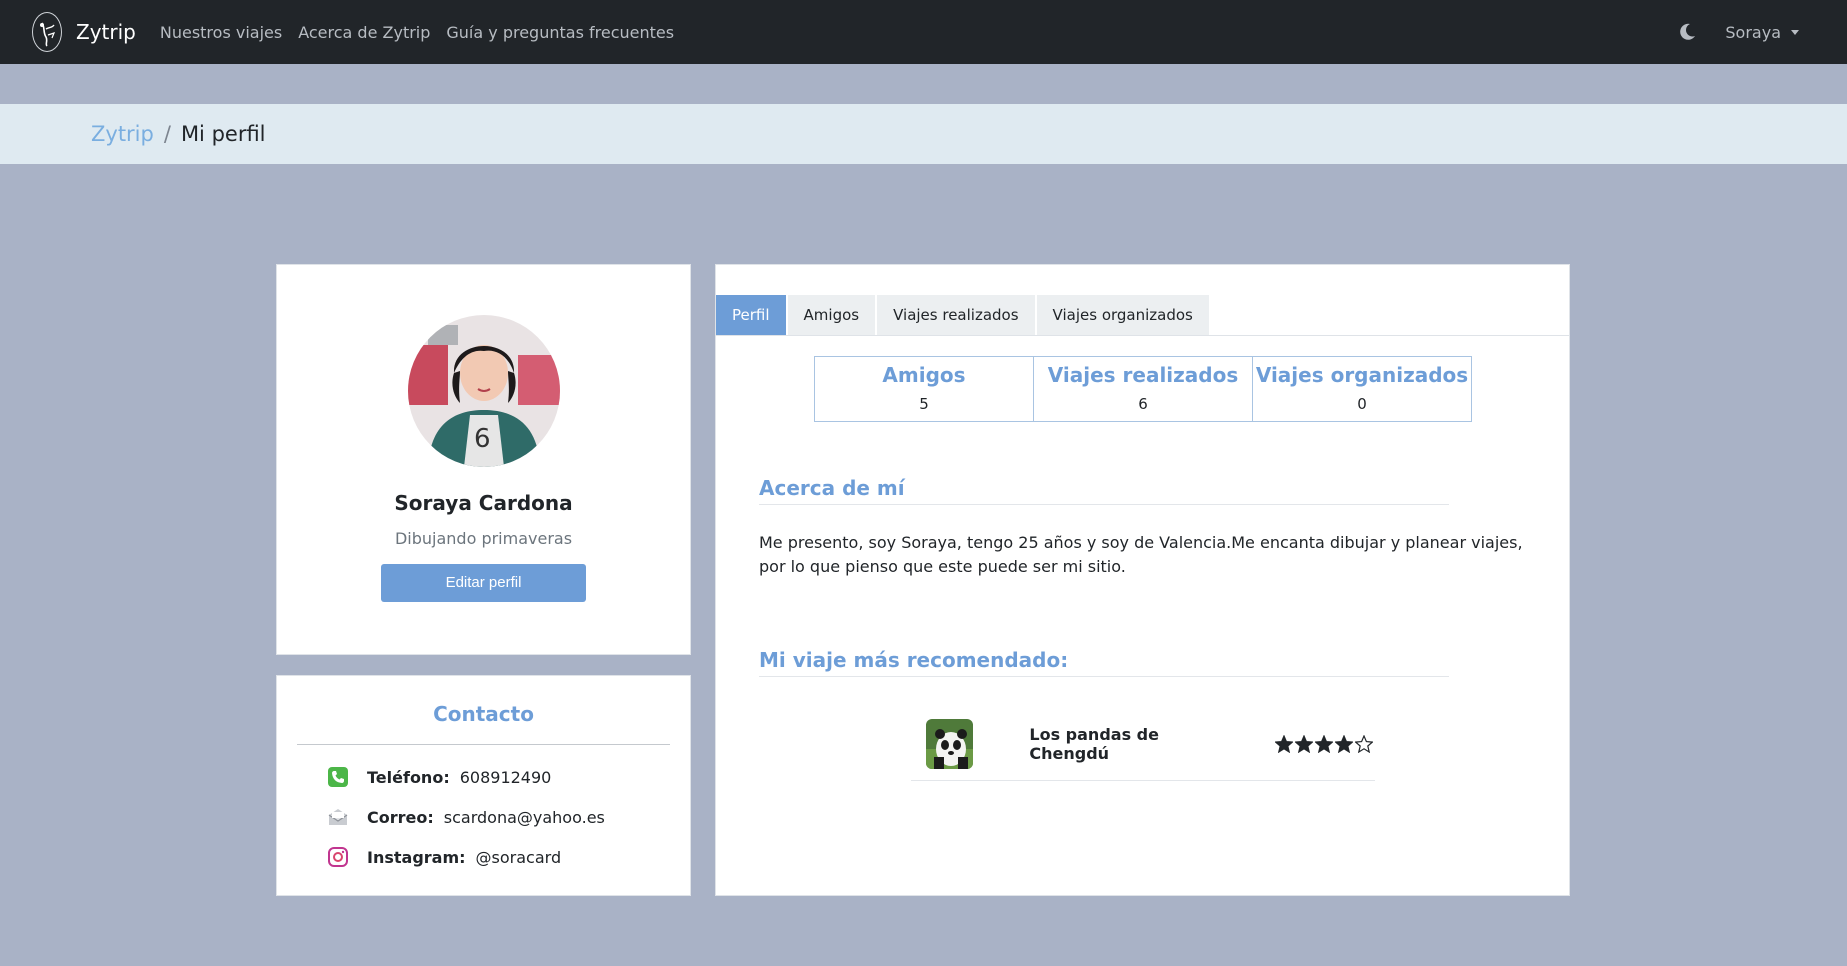 This screenshot has width=1847, height=966. I want to click on contact-title: Contacto, so click(483, 714).